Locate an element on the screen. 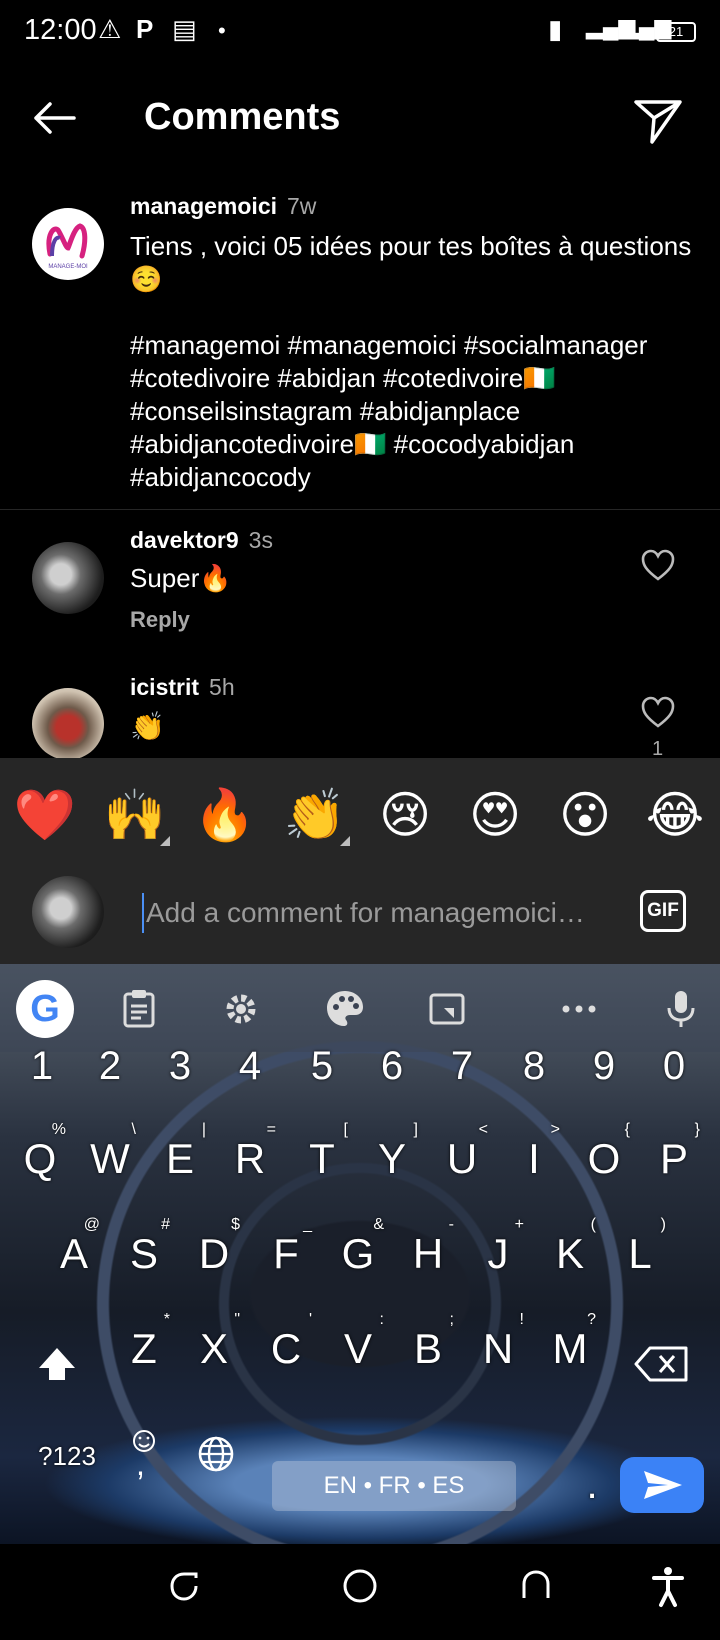 Image resolution: width=720 pixels, height=1640 pixels. more-options-icon is located at coordinates (579, 1009).